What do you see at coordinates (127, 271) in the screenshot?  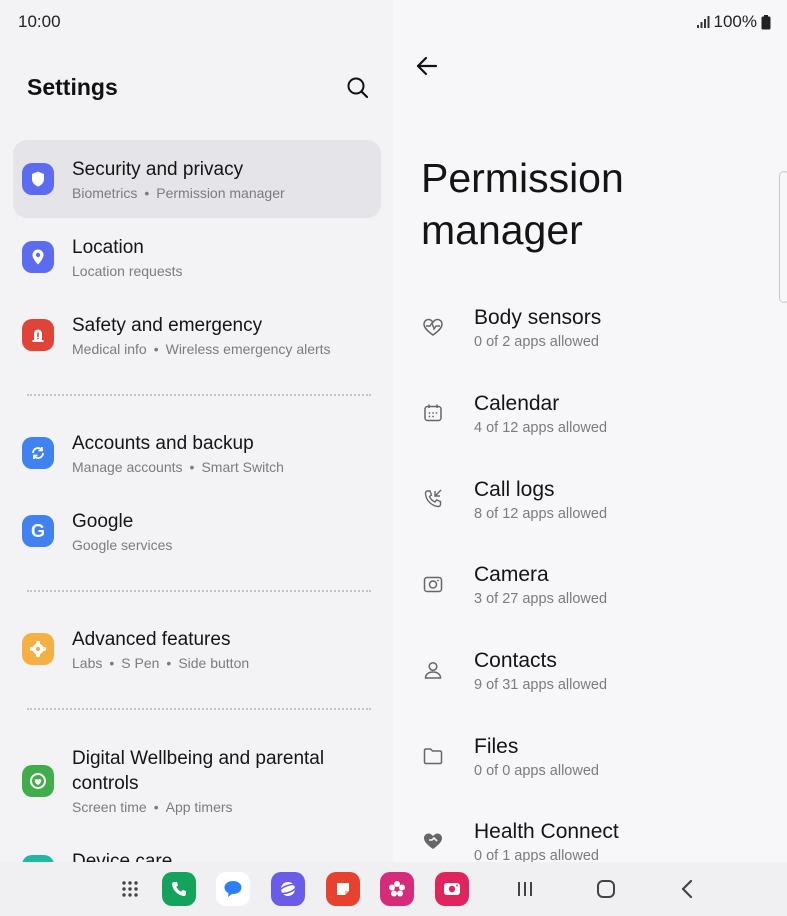 I see `menu-item-subtitle: Location requests` at bounding box center [127, 271].